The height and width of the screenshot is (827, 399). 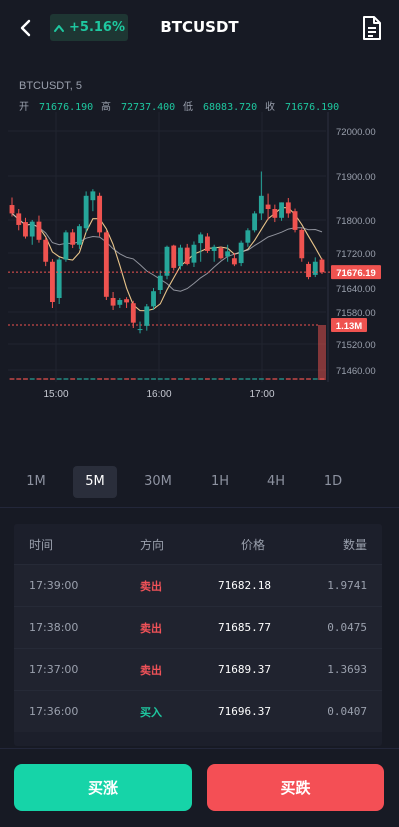 I want to click on high-label: 高, so click(x=106, y=106).